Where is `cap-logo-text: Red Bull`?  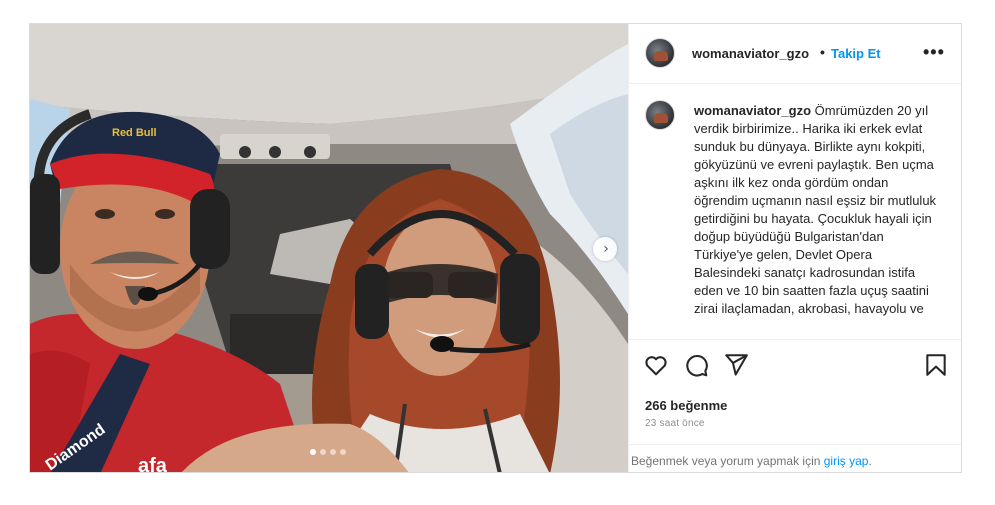
cap-logo-text: Red Bull is located at coordinates (134, 133).